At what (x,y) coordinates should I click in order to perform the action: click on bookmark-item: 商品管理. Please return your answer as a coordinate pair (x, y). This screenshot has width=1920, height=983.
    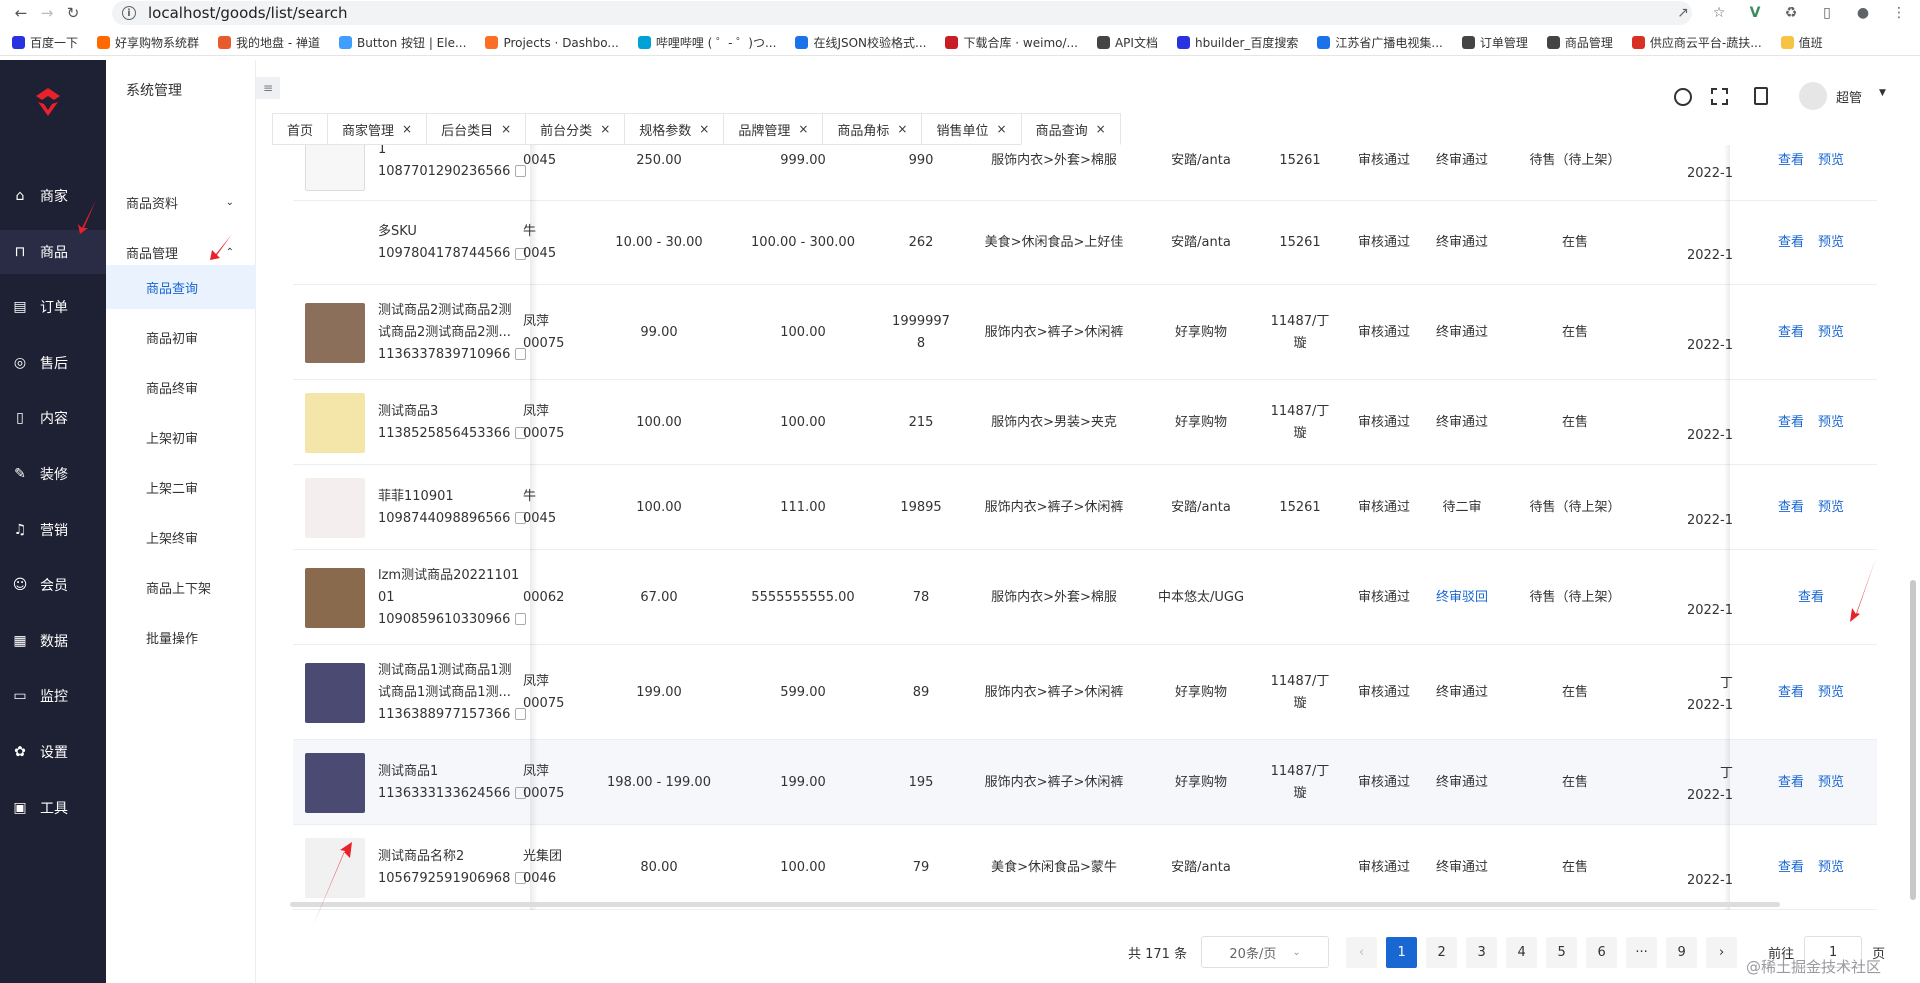
    Looking at the image, I should click on (1579, 42).